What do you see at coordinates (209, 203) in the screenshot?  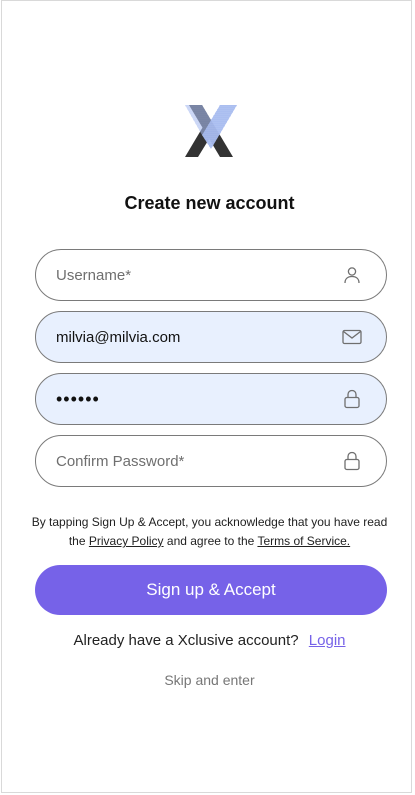 I see `page-title: Create new account` at bounding box center [209, 203].